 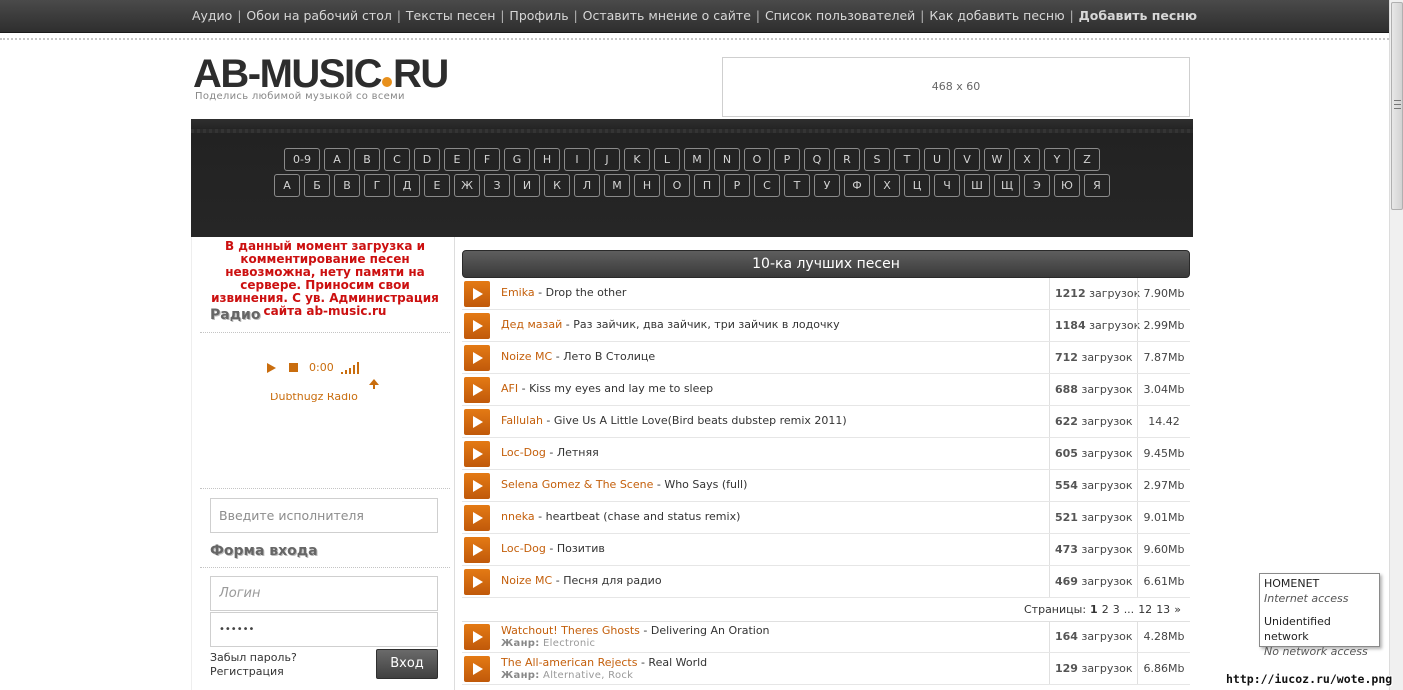 I want to click on login-input, so click(x=324, y=593).